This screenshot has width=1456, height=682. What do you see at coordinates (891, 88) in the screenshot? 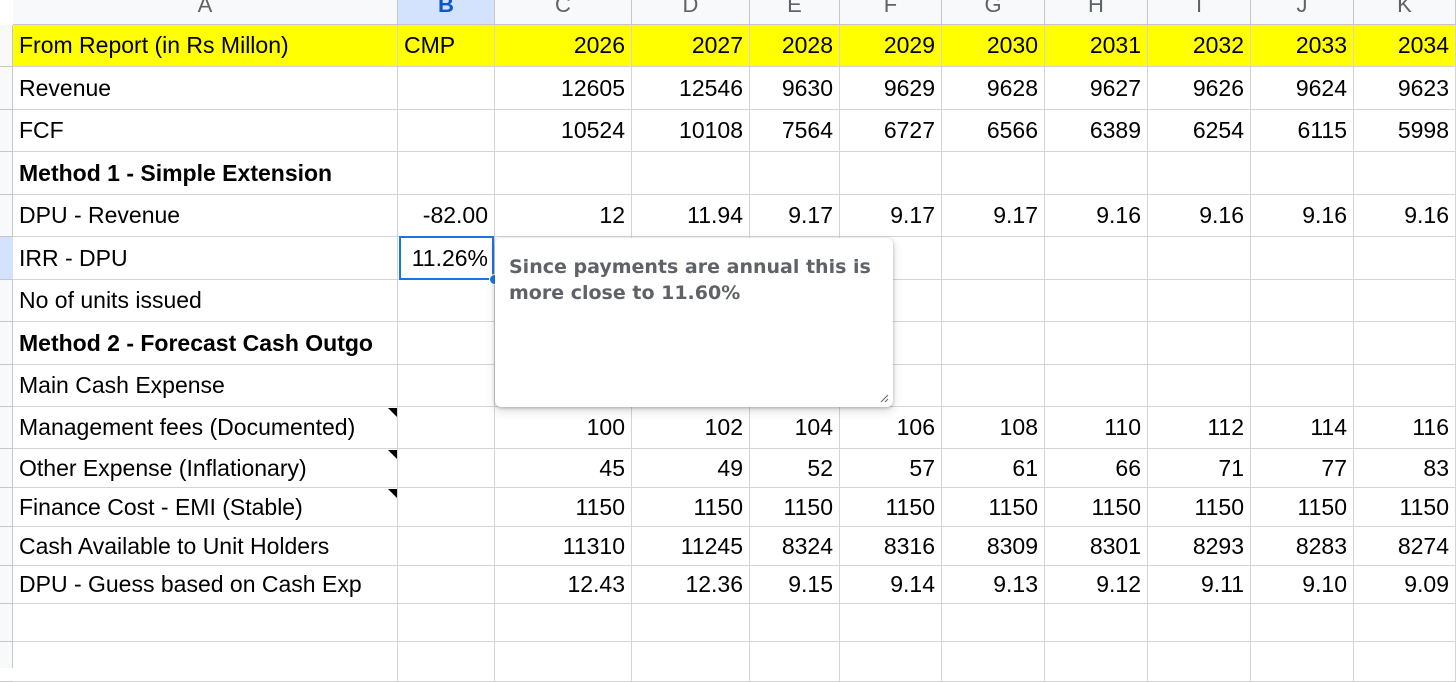
I see `value-cell: 9629` at bounding box center [891, 88].